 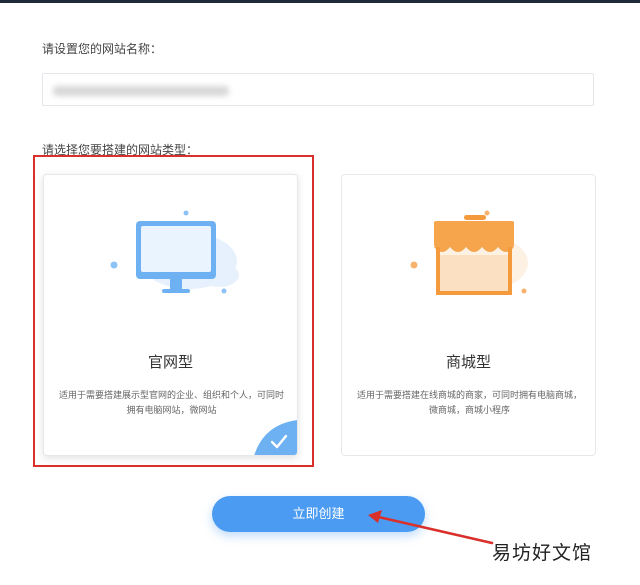 I want to click on site-name-label: 请设置您的网站名称：, so click(x=102, y=49).